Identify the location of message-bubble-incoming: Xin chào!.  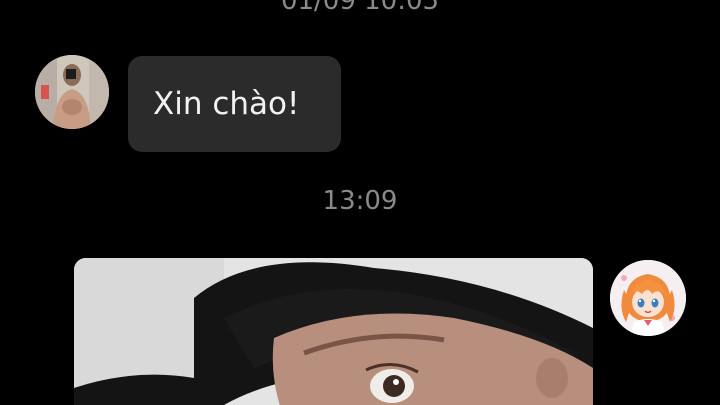
(234, 104).